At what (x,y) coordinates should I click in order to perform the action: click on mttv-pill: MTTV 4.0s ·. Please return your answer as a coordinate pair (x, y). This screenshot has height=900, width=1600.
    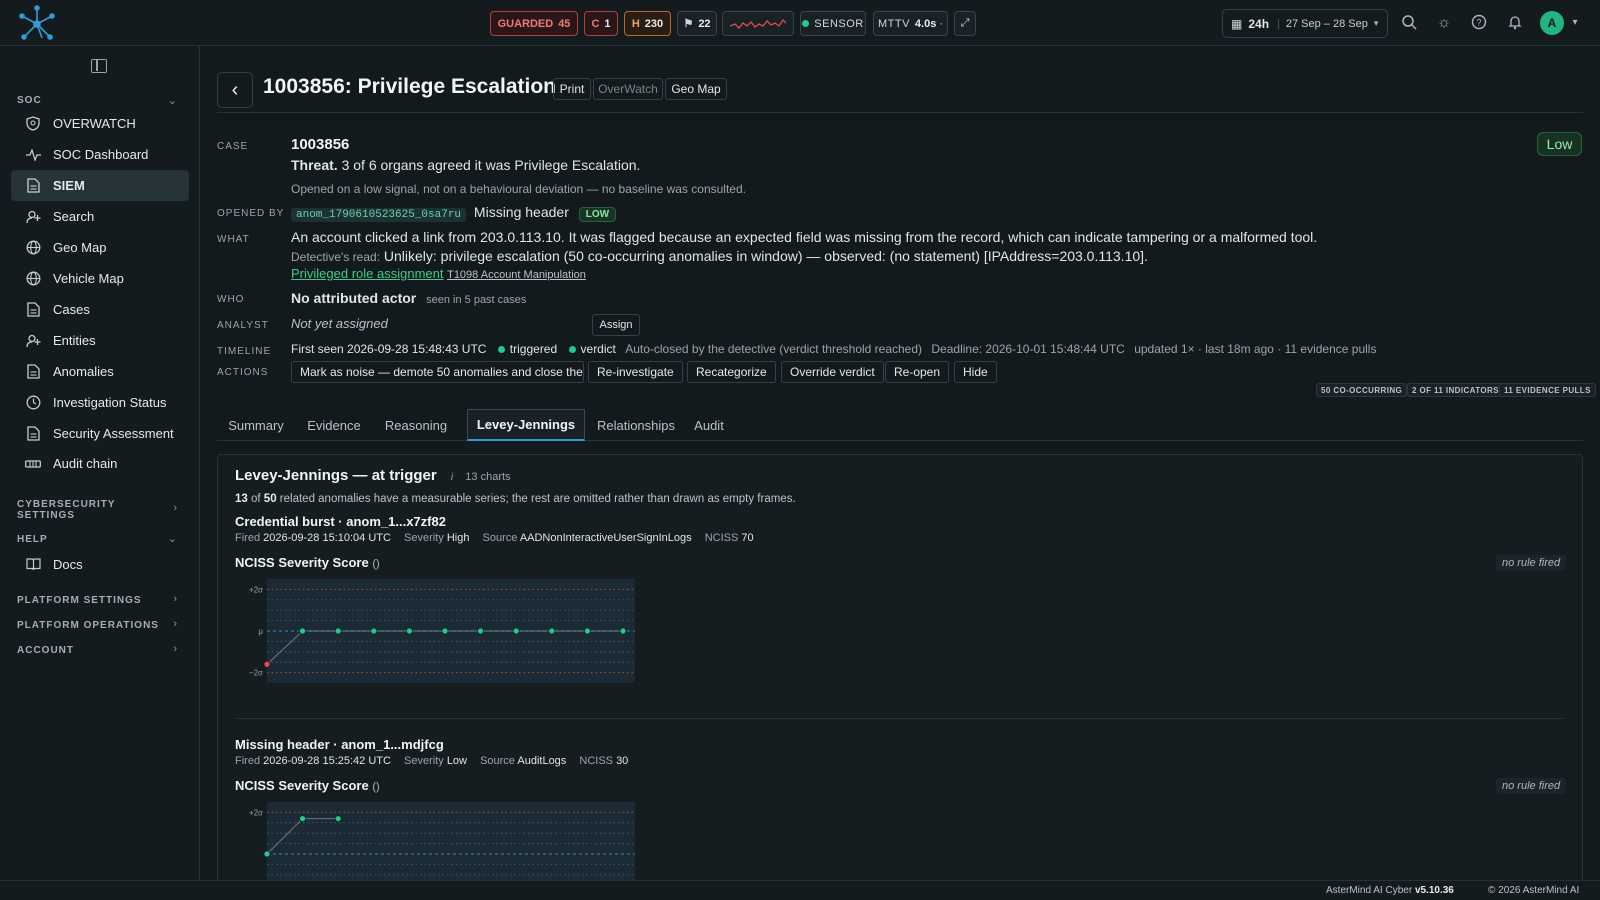
    Looking at the image, I should click on (910, 23).